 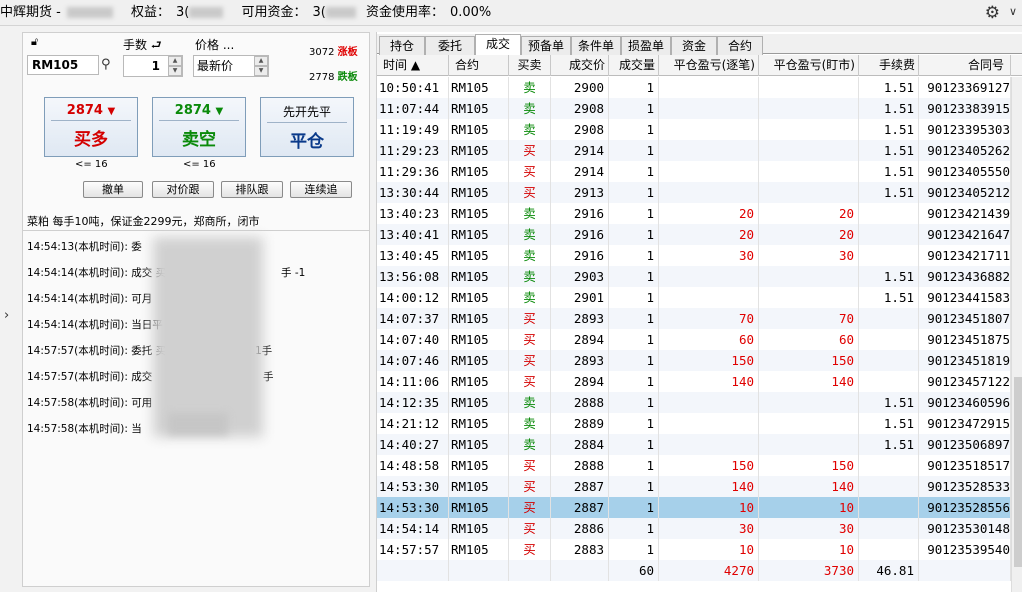 What do you see at coordinates (95, 325) in the screenshot?
I see `log-line: 14:54:14(本机时间): 当日平` at bounding box center [95, 325].